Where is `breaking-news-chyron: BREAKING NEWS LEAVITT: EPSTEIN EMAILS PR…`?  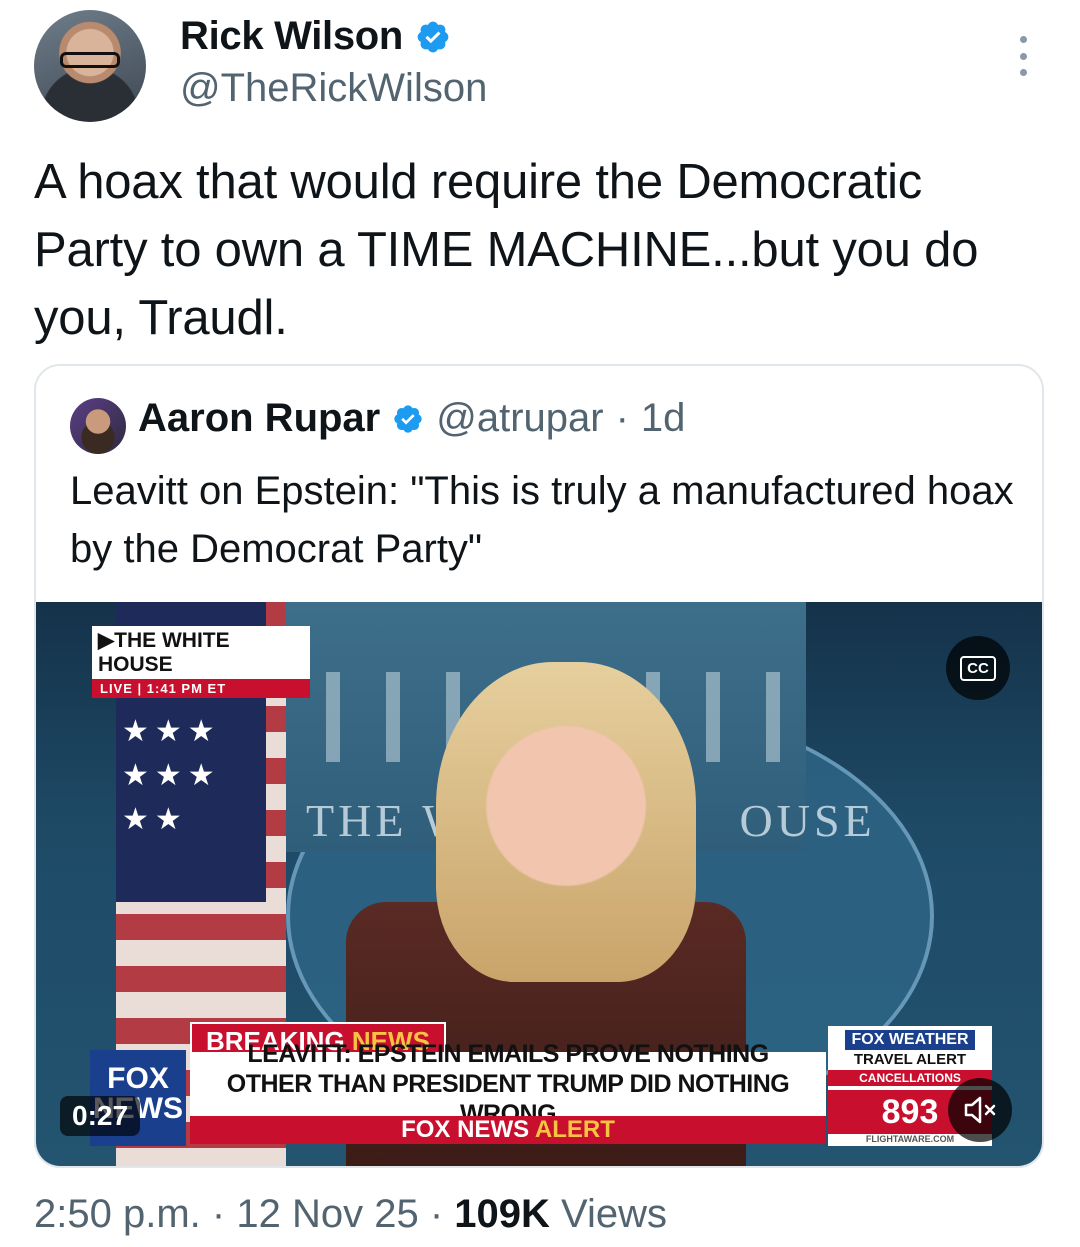 breaking-news-chyron: BREAKING NEWS LEAVITT: EPSTEIN EMAILS PR… is located at coordinates (508, 1085).